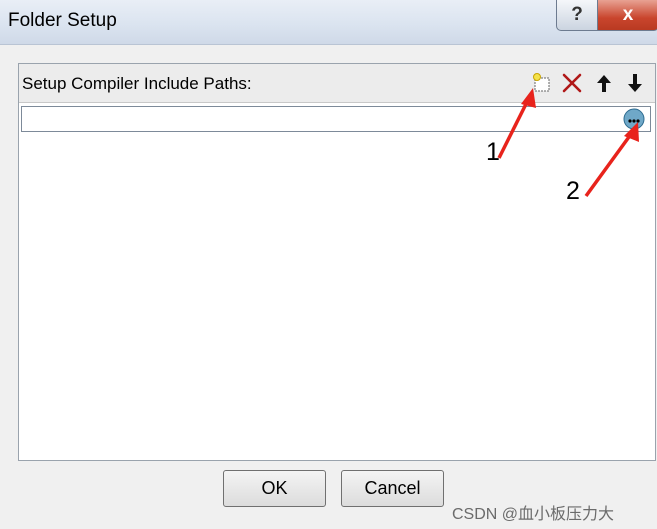 The width and height of the screenshot is (657, 529). What do you see at coordinates (568, 143) in the screenshot?
I see `annotation-arrows` at bounding box center [568, 143].